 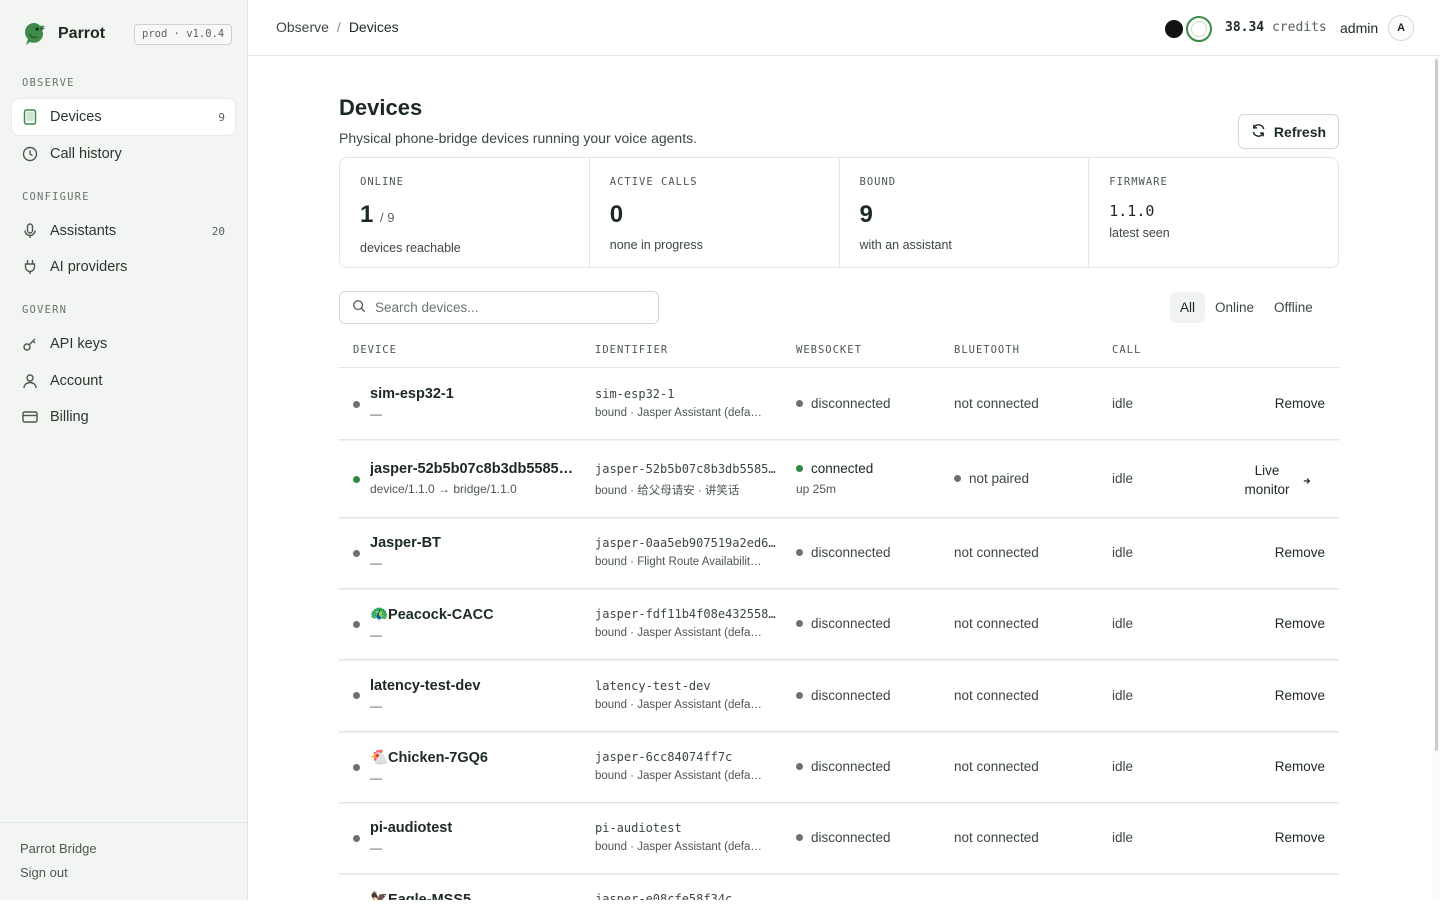 What do you see at coordinates (123, 417) in the screenshot?
I see `sidebar-item-billing: Billing` at bounding box center [123, 417].